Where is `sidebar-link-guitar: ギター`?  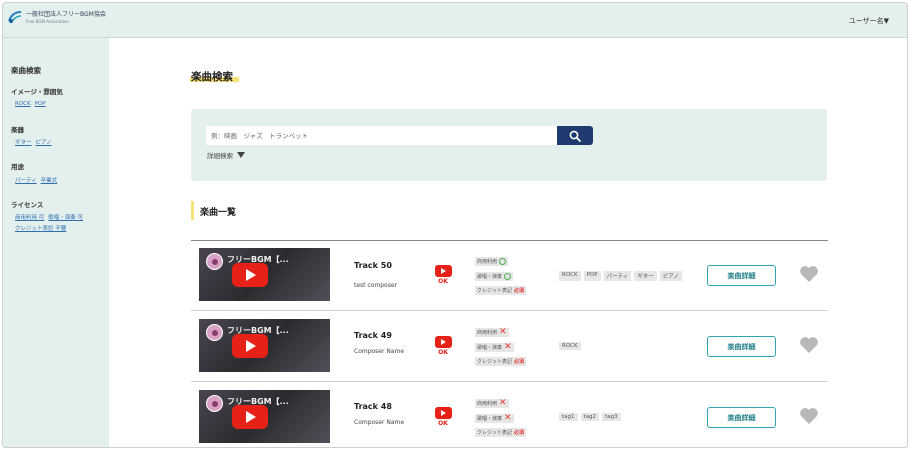
sidebar-link-guitar: ギター is located at coordinates (23, 143).